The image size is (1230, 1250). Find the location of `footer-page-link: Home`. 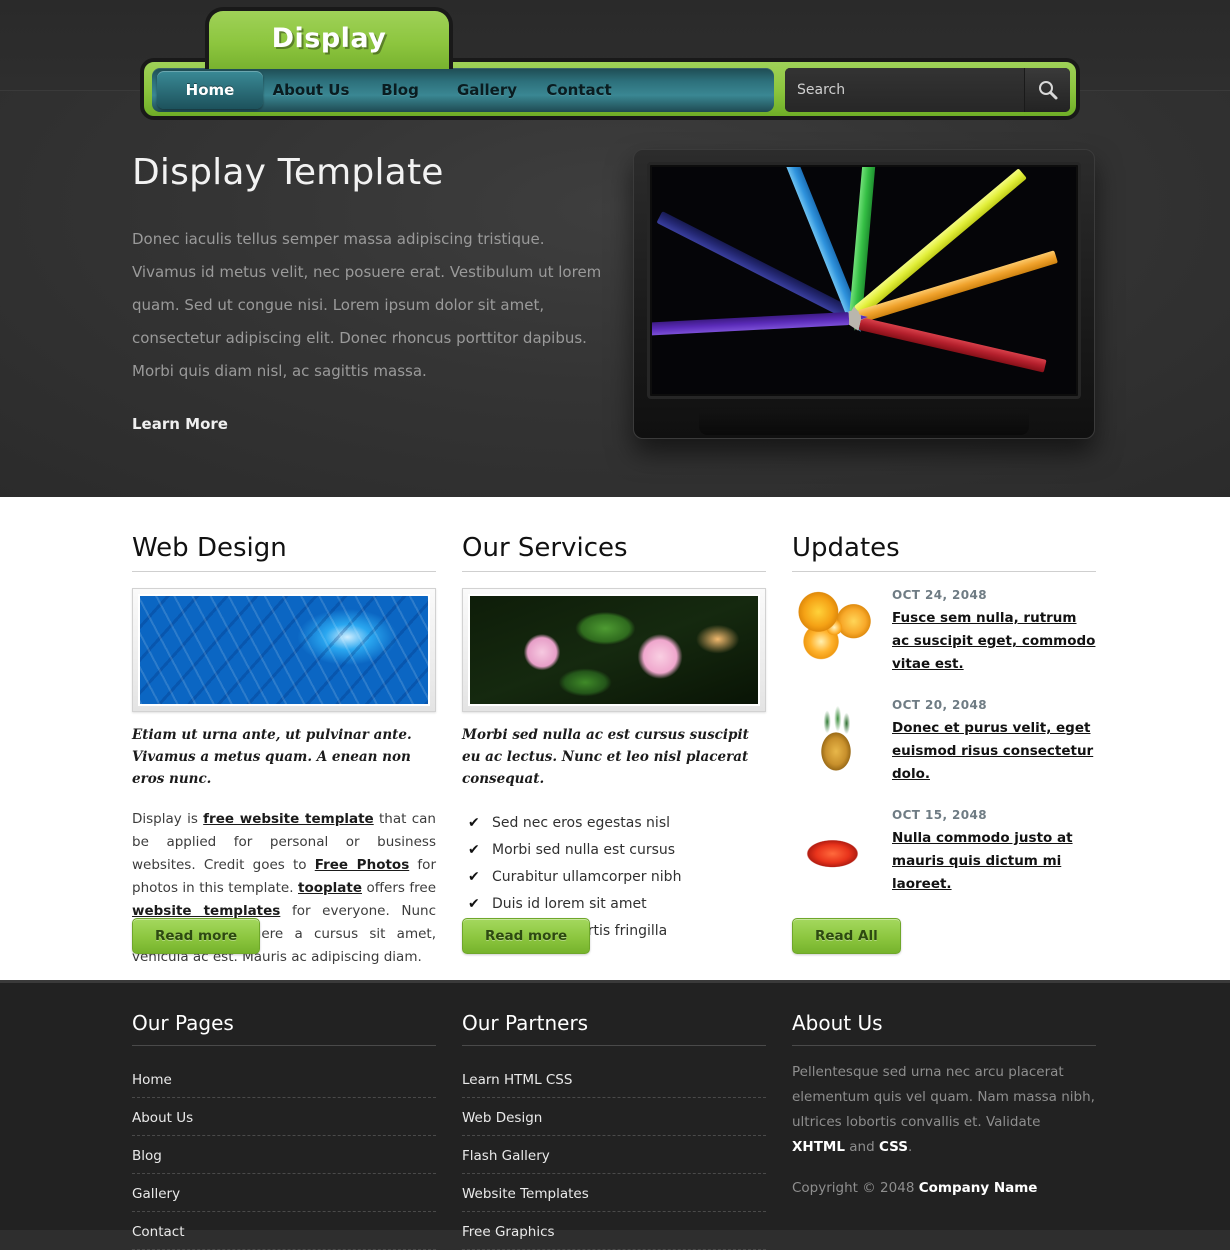

footer-page-link: Home is located at coordinates (152, 1080).